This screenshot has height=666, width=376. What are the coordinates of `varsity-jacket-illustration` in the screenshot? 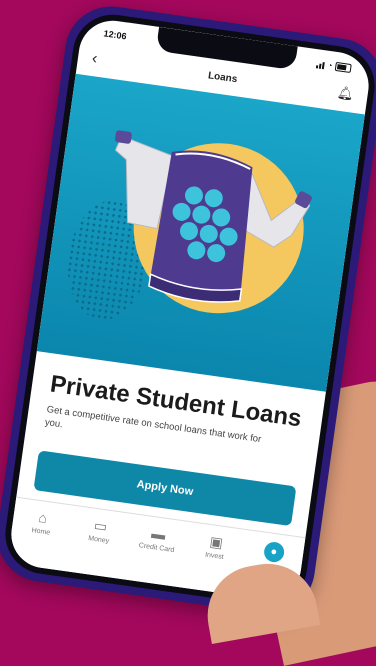 It's located at (213, 216).